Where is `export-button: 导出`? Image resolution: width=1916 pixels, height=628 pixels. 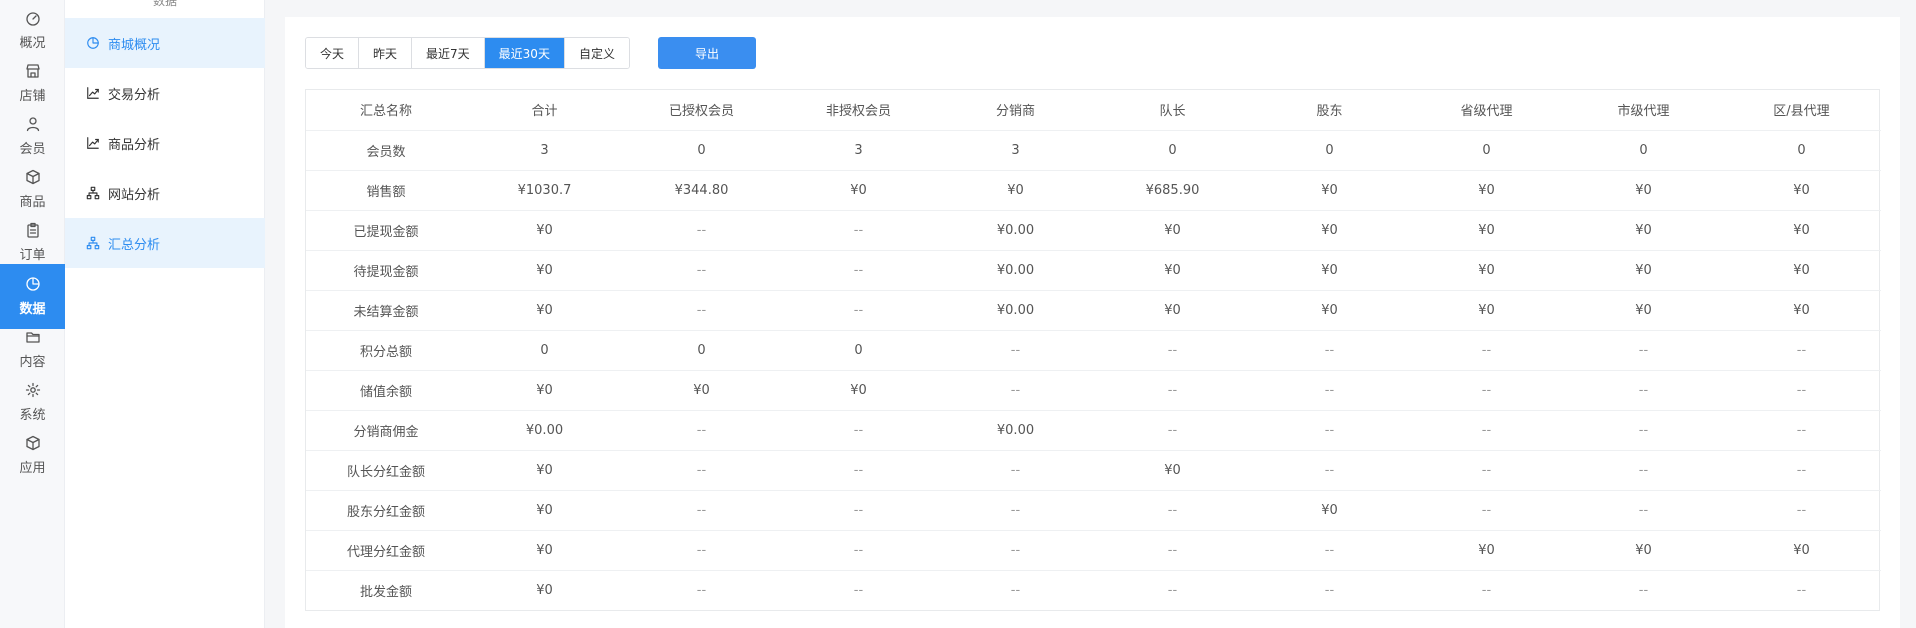 export-button: 导出 is located at coordinates (707, 53).